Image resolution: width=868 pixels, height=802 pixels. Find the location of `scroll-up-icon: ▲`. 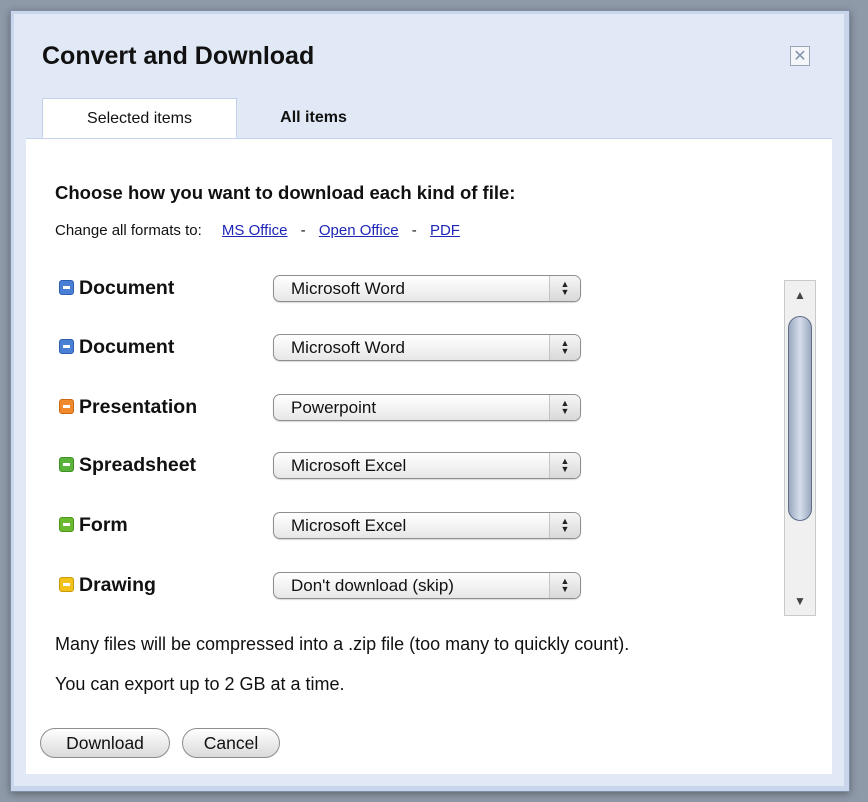

scroll-up-icon: ▲ is located at coordinates (800, 295).